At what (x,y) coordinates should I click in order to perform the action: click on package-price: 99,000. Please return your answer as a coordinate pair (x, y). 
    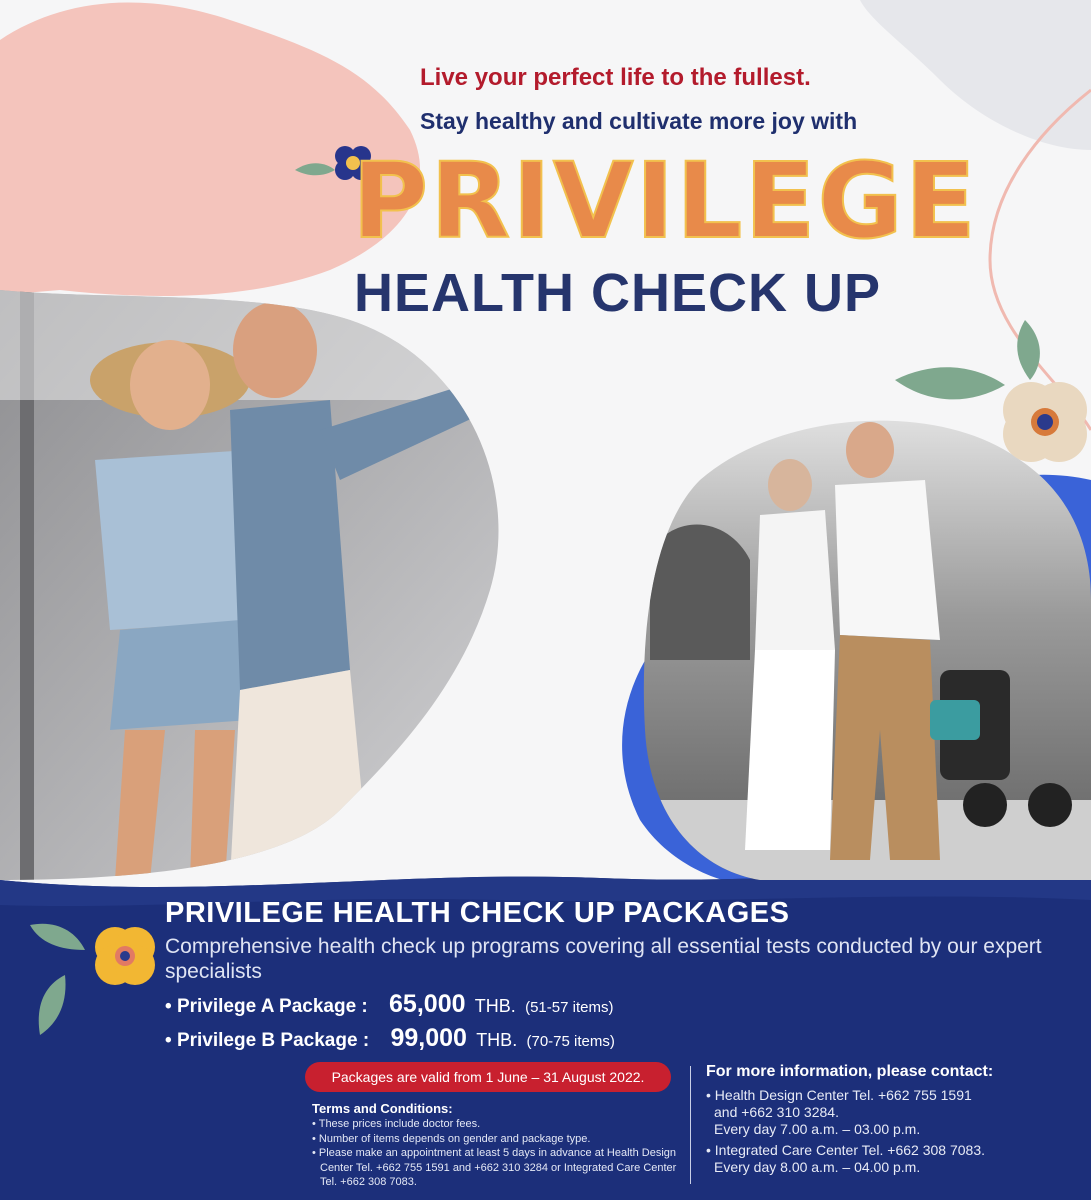
    Looking at the image, I should click on (428, 1038).